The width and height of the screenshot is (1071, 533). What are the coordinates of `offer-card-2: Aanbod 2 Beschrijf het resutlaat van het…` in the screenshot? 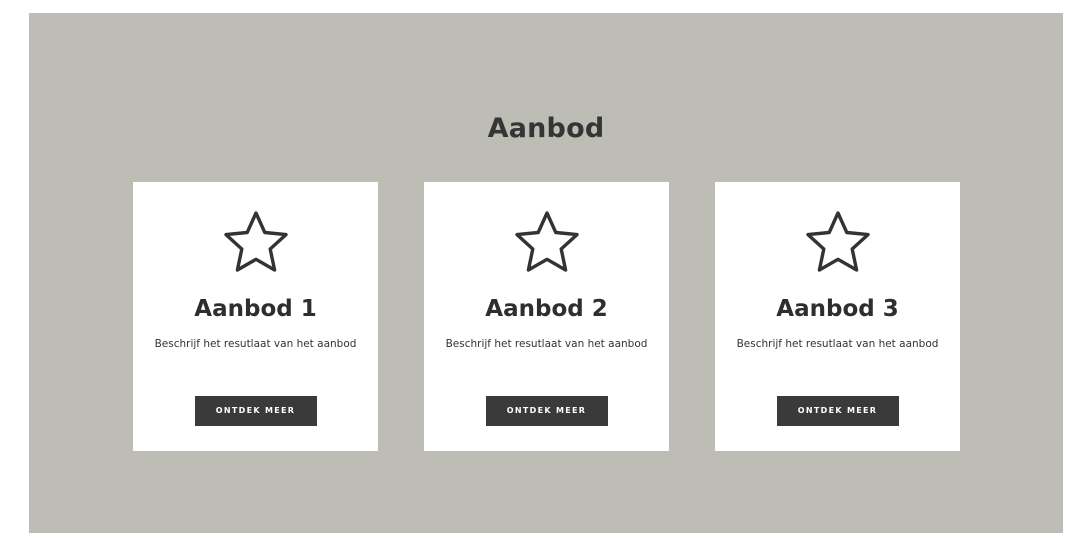 It's located at (546, 316).